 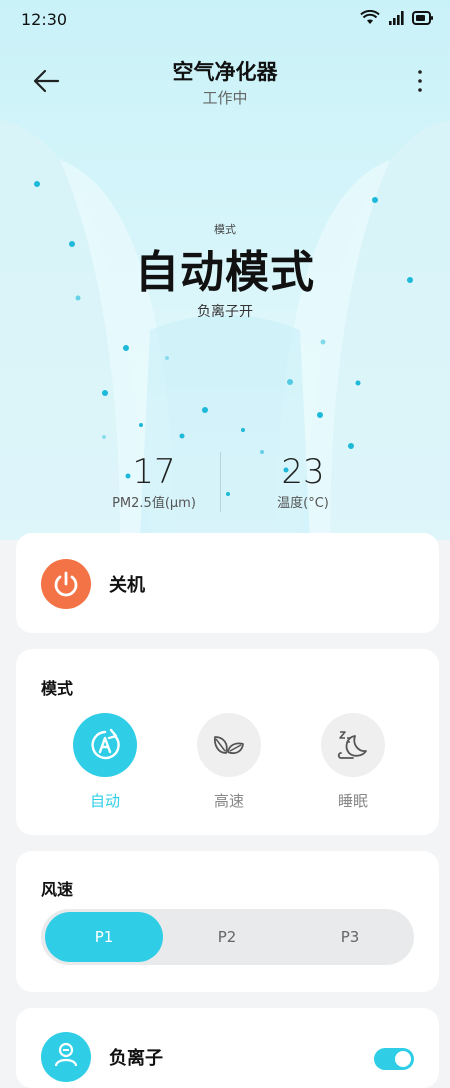 I want to click on pm25-metric: 17 PM2.5值(μm), so click(x=154, y=481).